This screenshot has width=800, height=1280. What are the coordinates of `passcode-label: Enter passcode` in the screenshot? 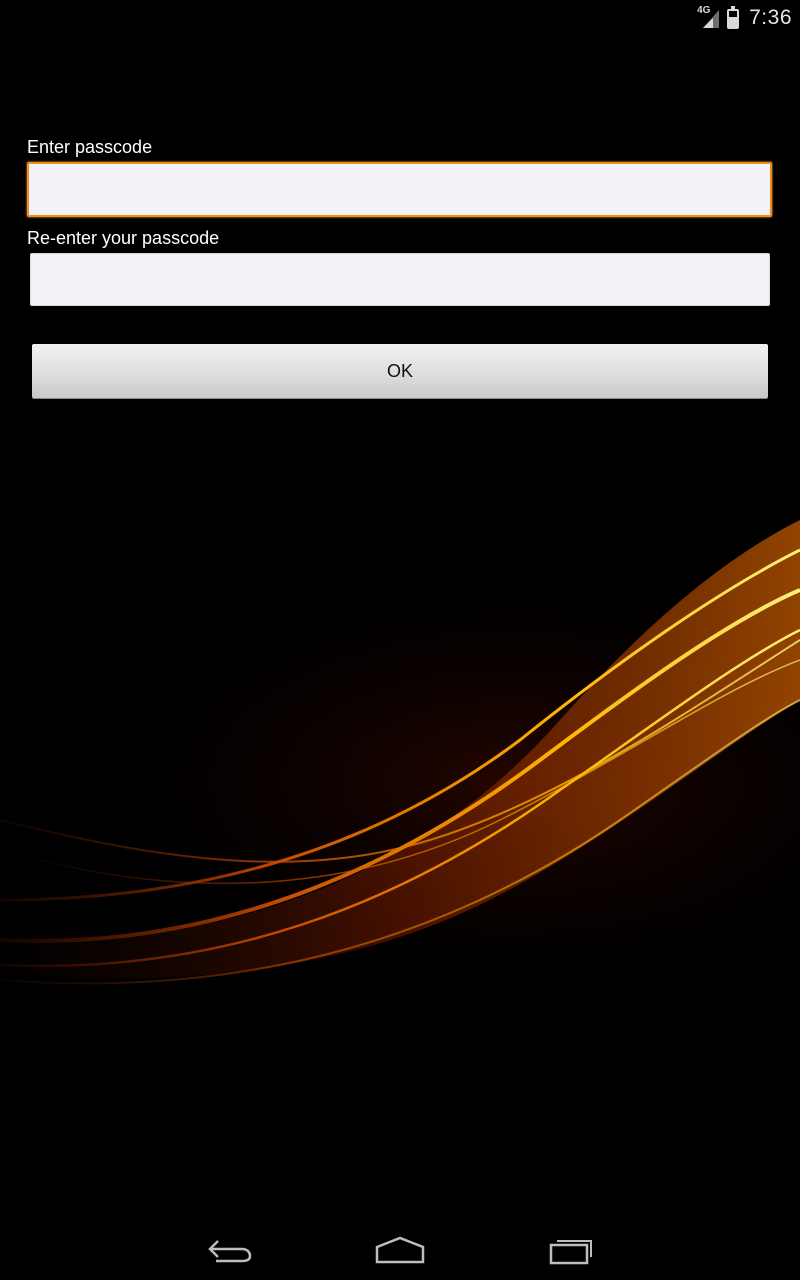 It's located at (90, 147).